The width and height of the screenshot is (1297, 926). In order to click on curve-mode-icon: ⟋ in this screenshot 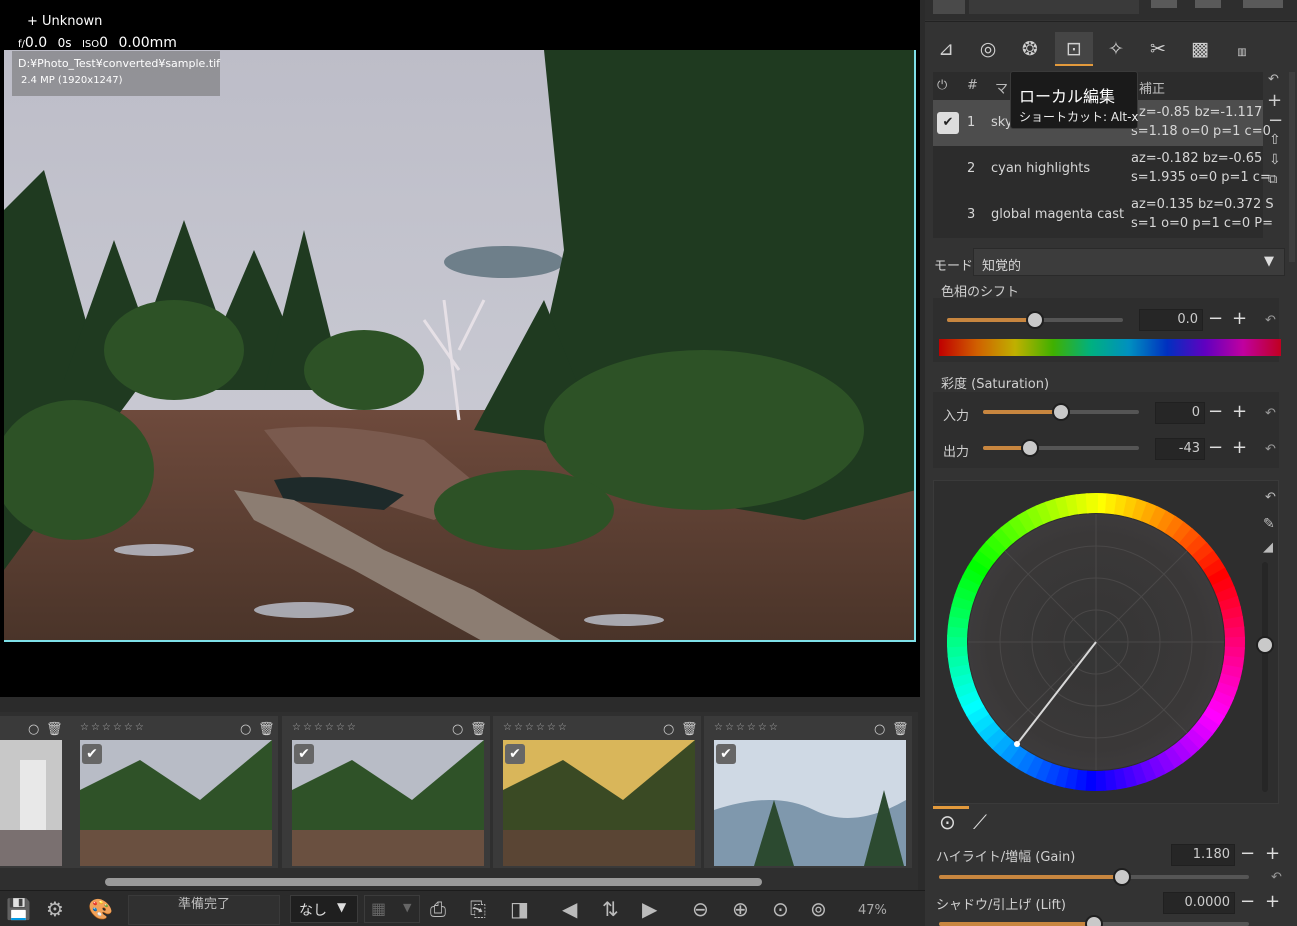, I will do `click(980, 822)`.